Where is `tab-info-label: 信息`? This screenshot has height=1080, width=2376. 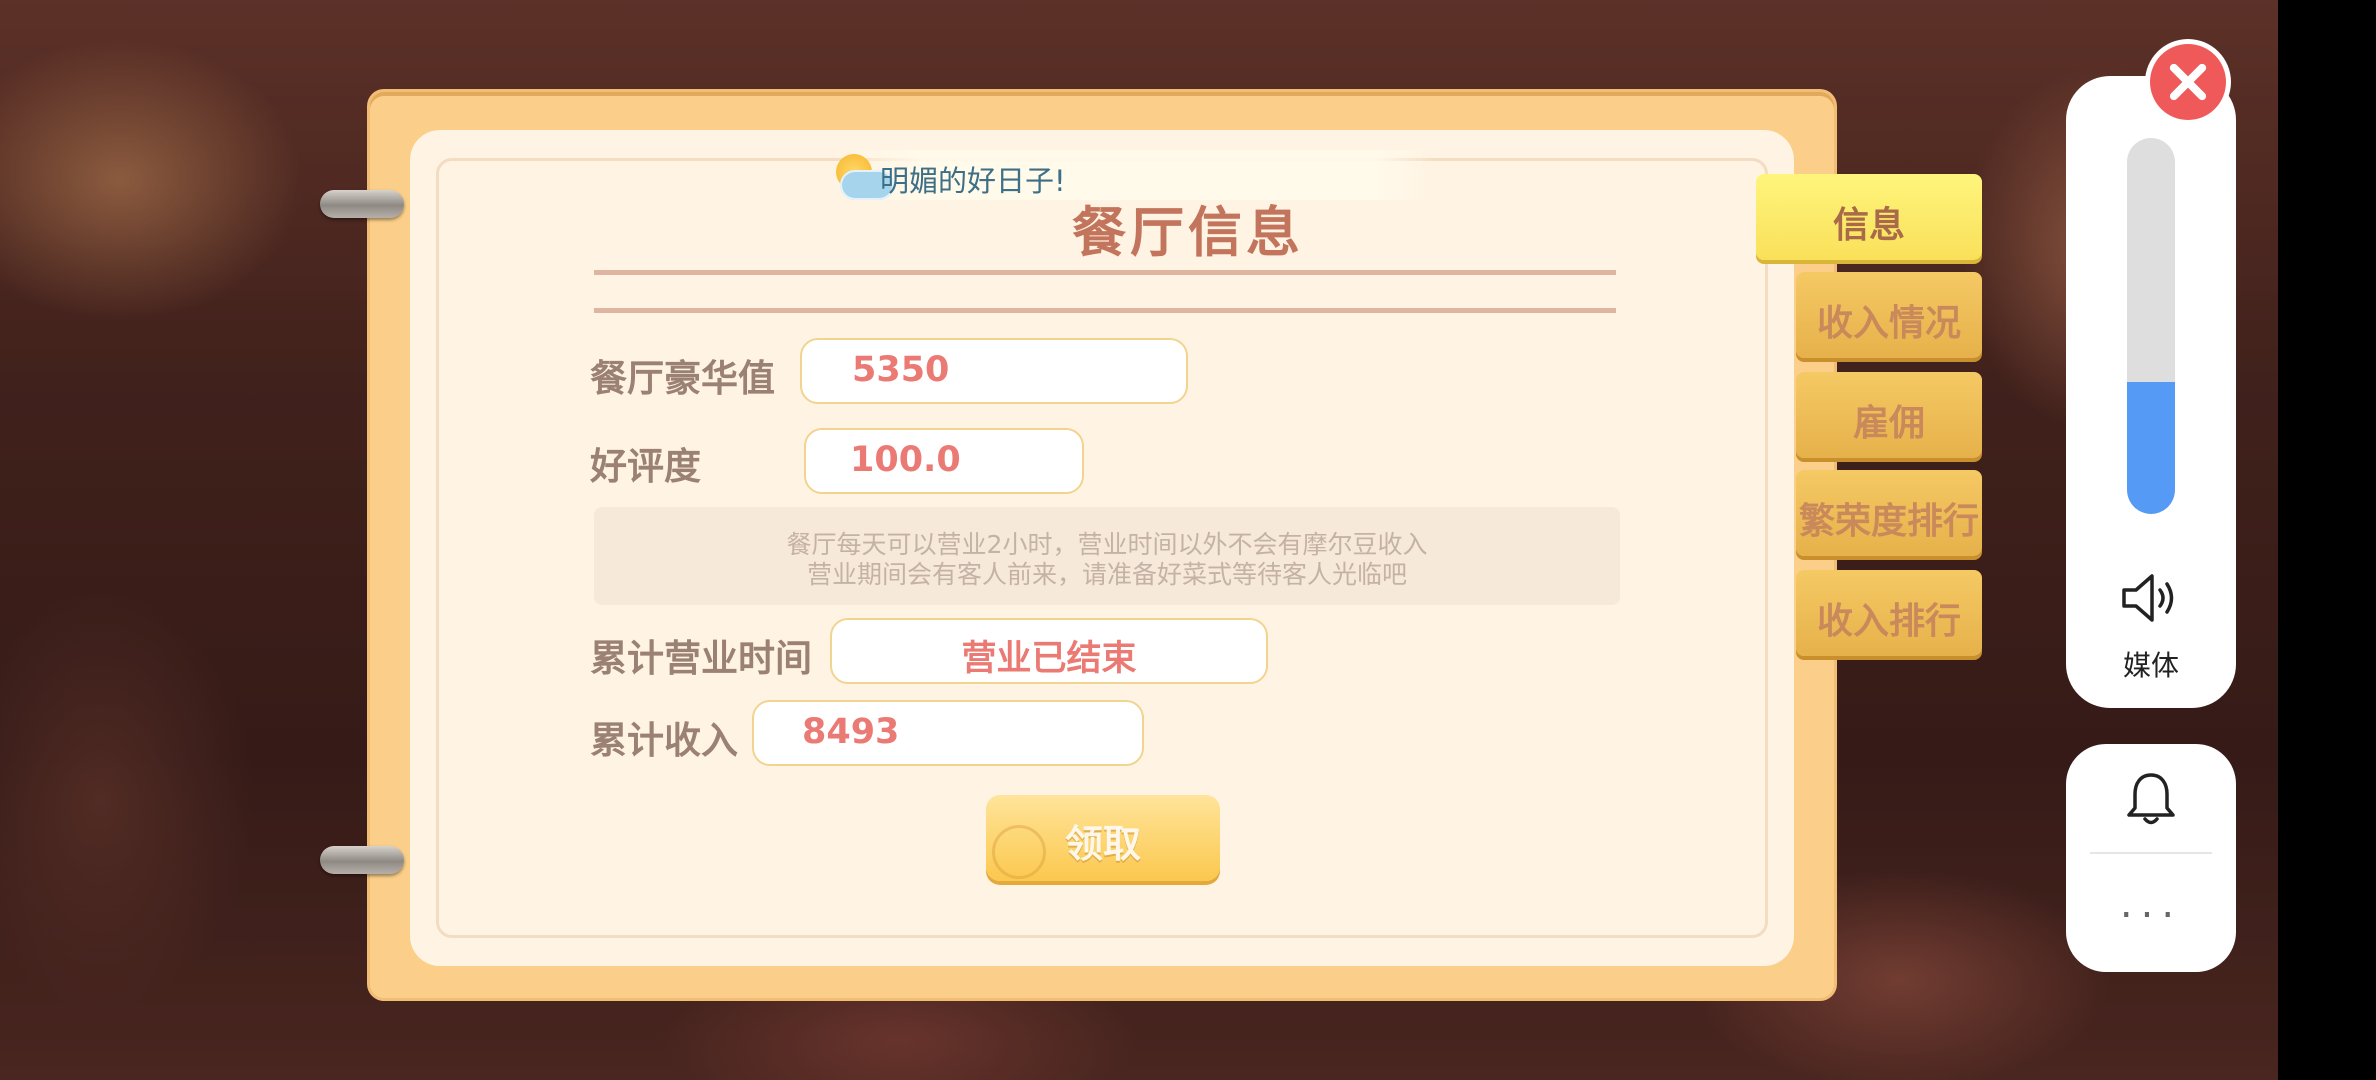
tab-info-label: 信息 is located at coordinates (1868, 225).